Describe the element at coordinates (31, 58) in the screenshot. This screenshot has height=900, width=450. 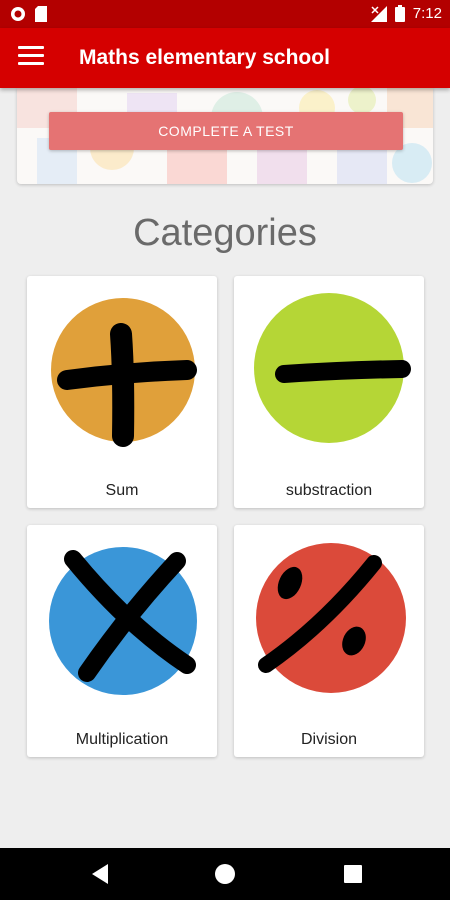
I see `hamburger-menu-icon` at that location.